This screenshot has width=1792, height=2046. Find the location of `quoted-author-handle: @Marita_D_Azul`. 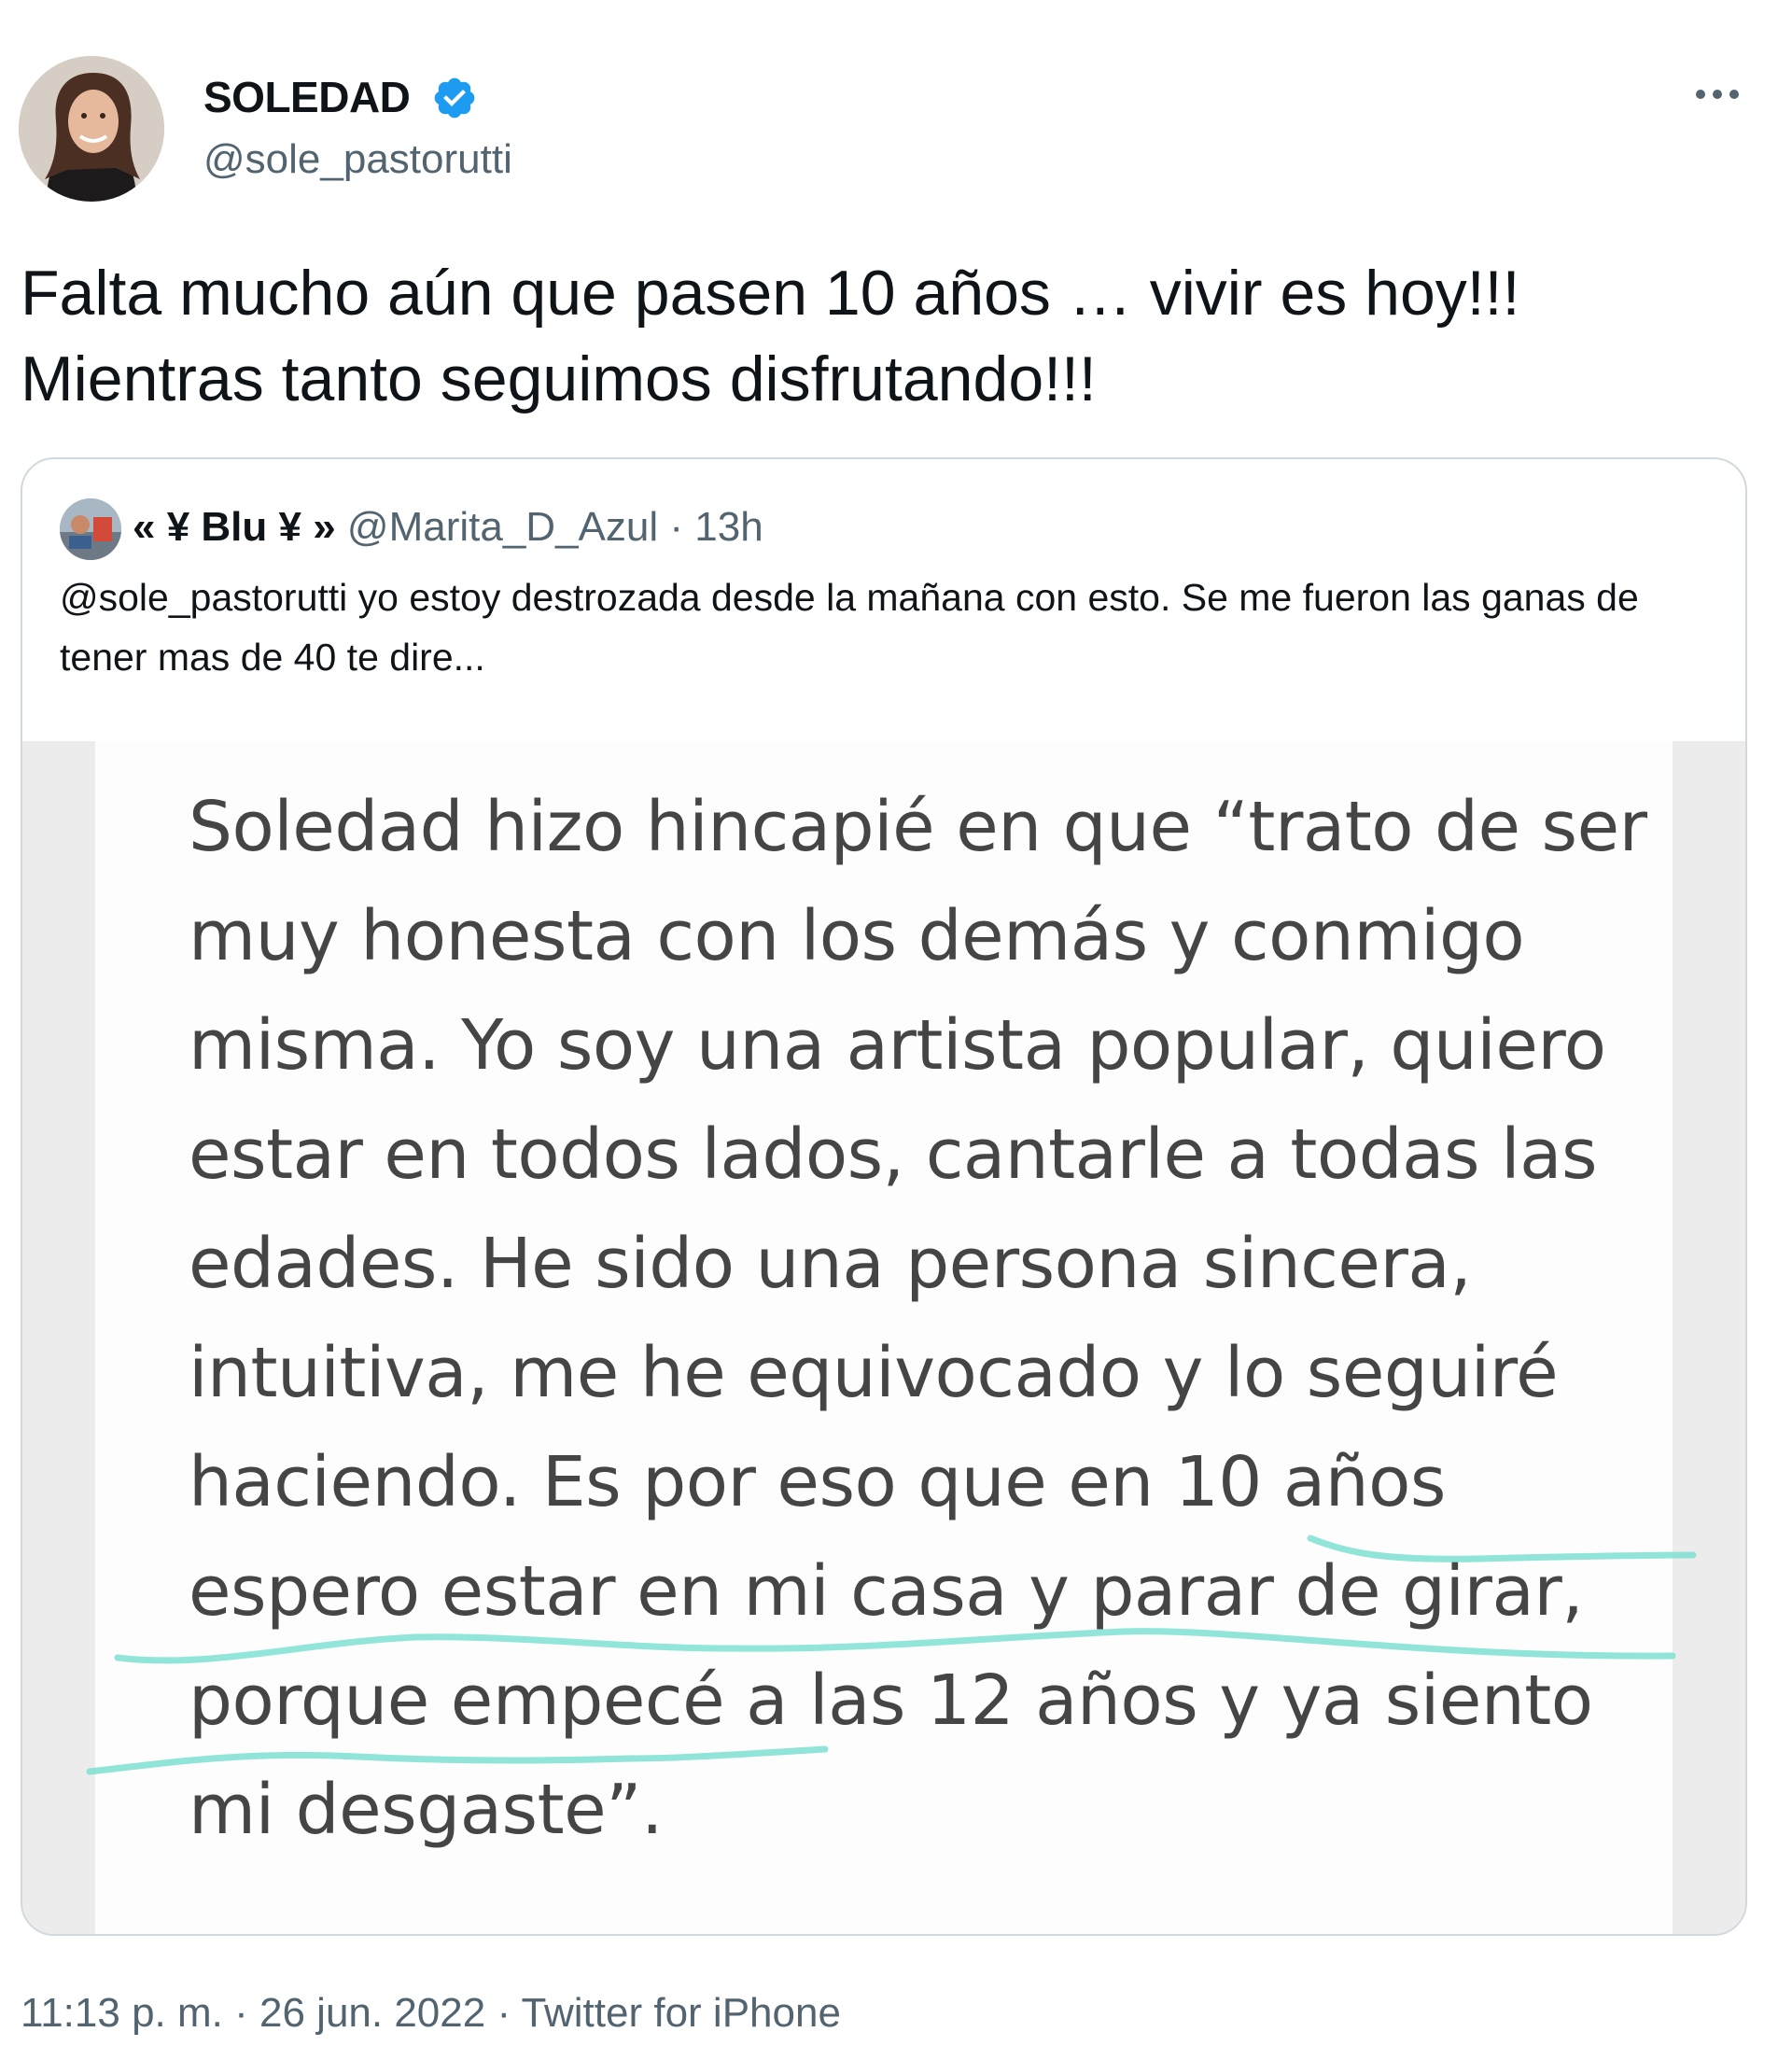

quoted-author-handle: @Marita_D_Azul is located at coordinates (502, 527).